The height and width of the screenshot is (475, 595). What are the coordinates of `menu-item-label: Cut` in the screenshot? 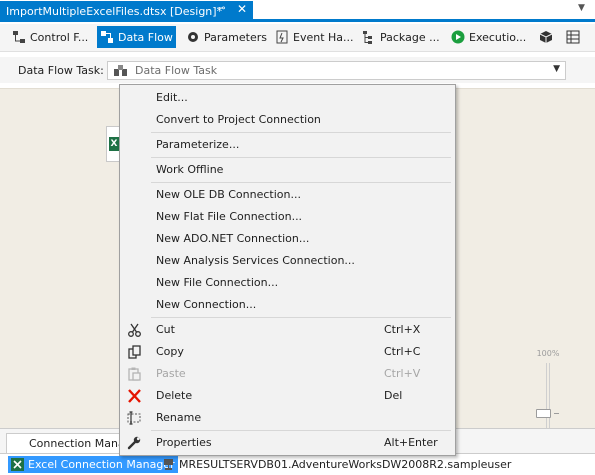 It's located at (165, 329).